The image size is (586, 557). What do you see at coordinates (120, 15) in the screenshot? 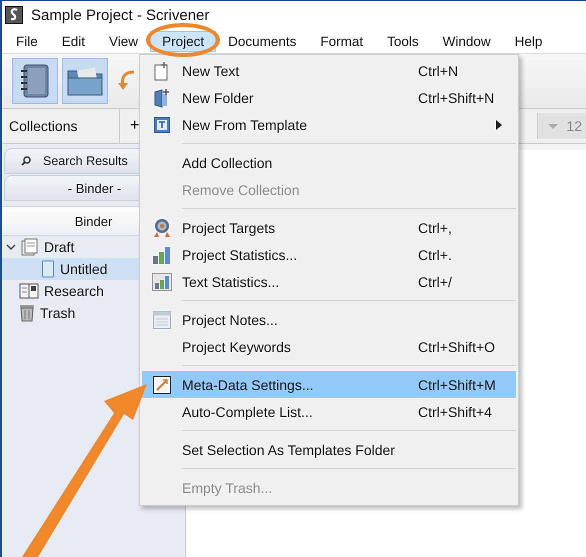
I see `window-title: Sample Project - Scrivener` at bounding box center [120, 15].